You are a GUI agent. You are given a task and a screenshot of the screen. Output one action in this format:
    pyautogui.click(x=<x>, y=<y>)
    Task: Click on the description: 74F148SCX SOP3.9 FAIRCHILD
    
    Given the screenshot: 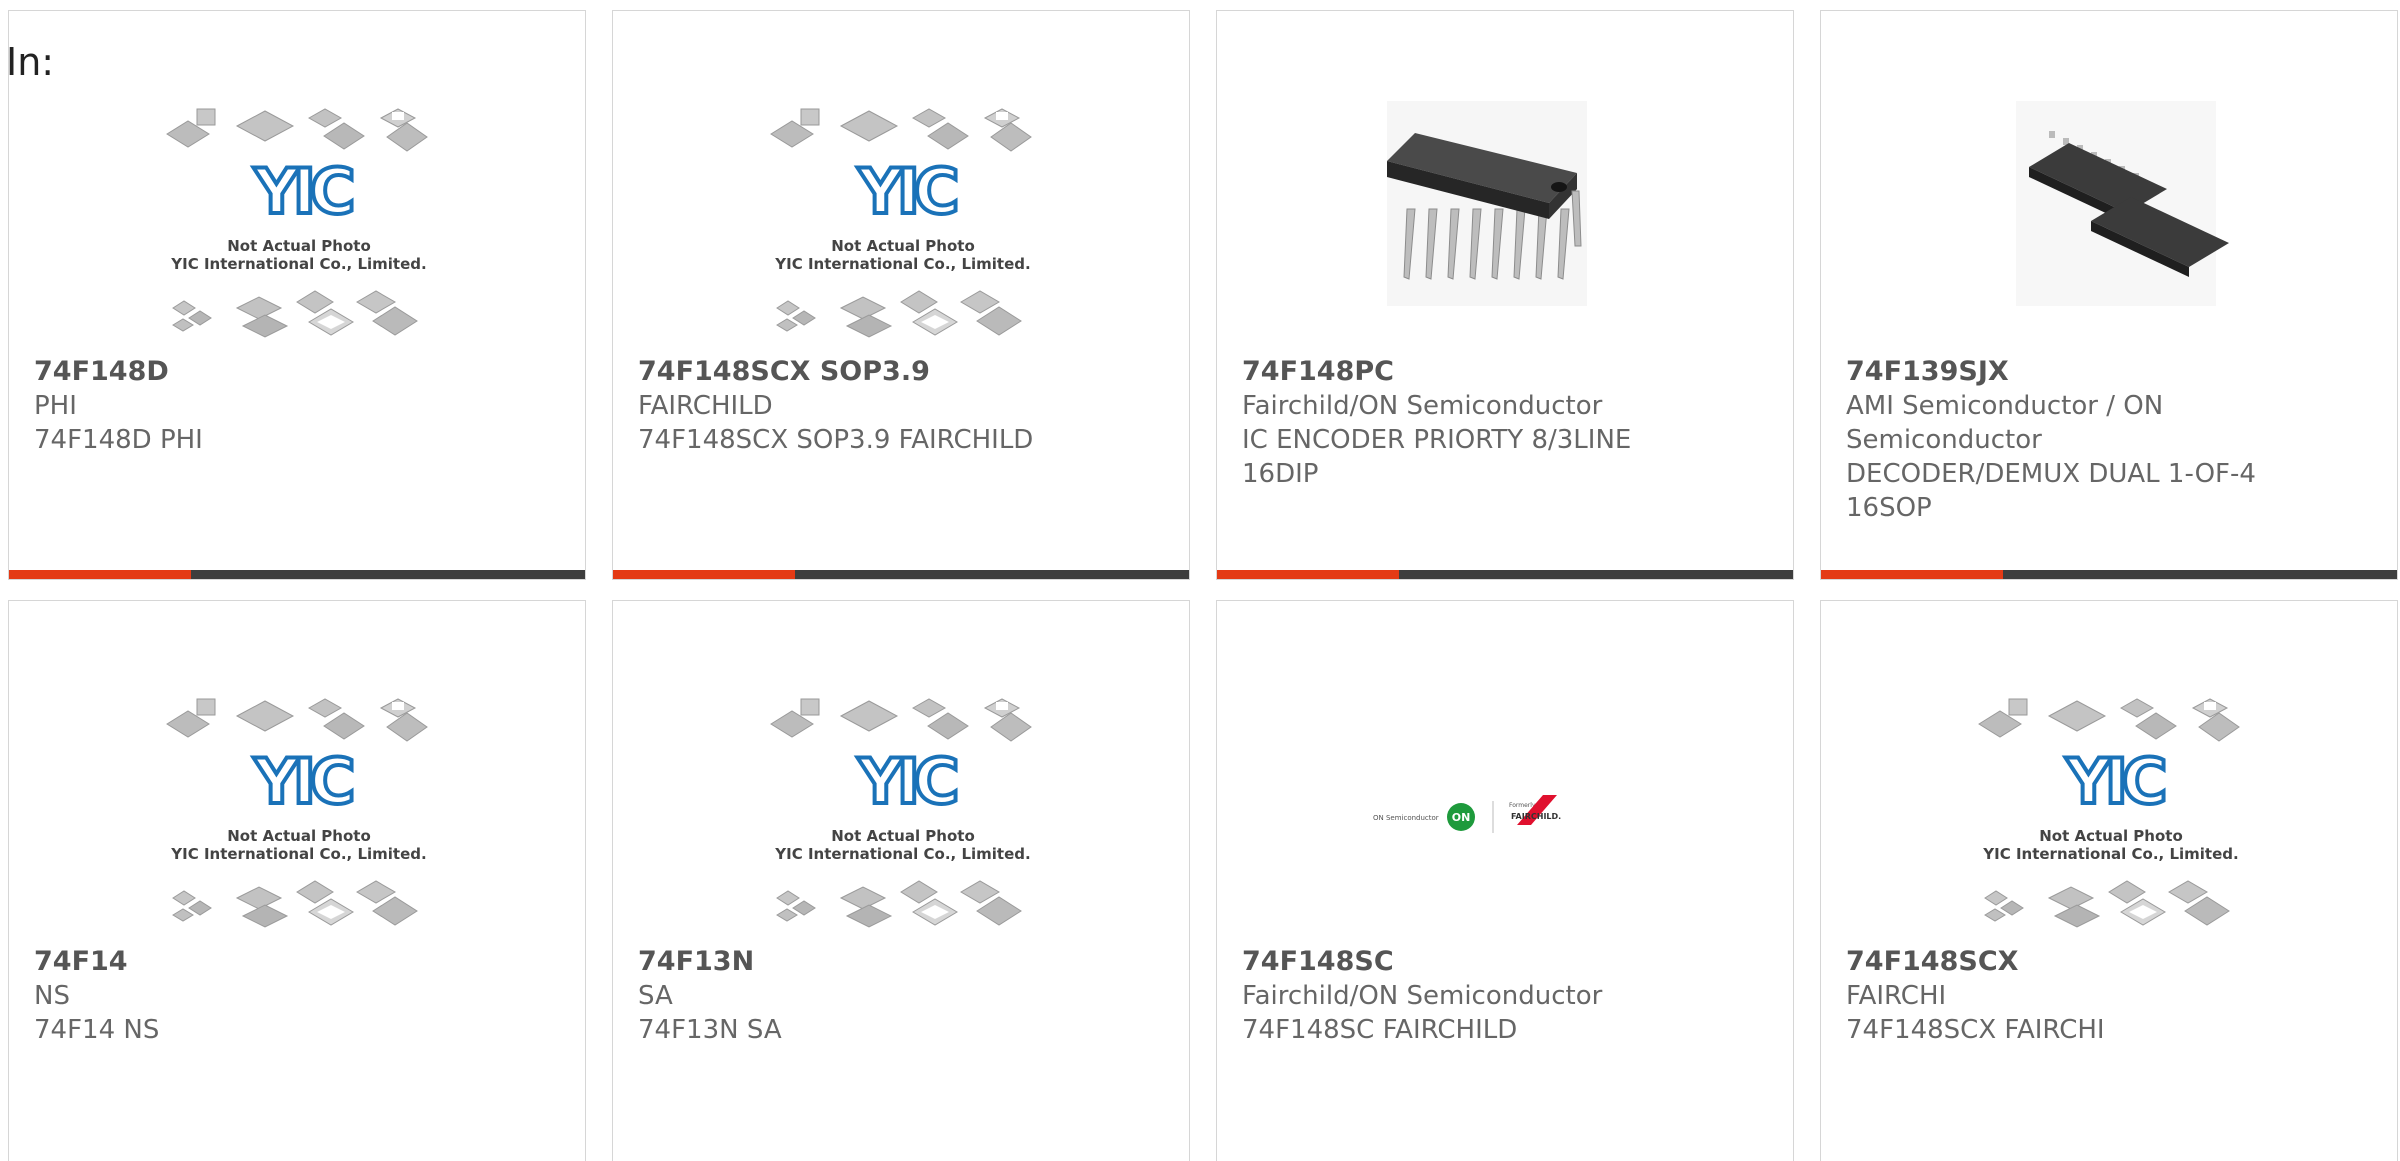 What is the action you would take?
    pyautogui.click(x=836, y=440)
    